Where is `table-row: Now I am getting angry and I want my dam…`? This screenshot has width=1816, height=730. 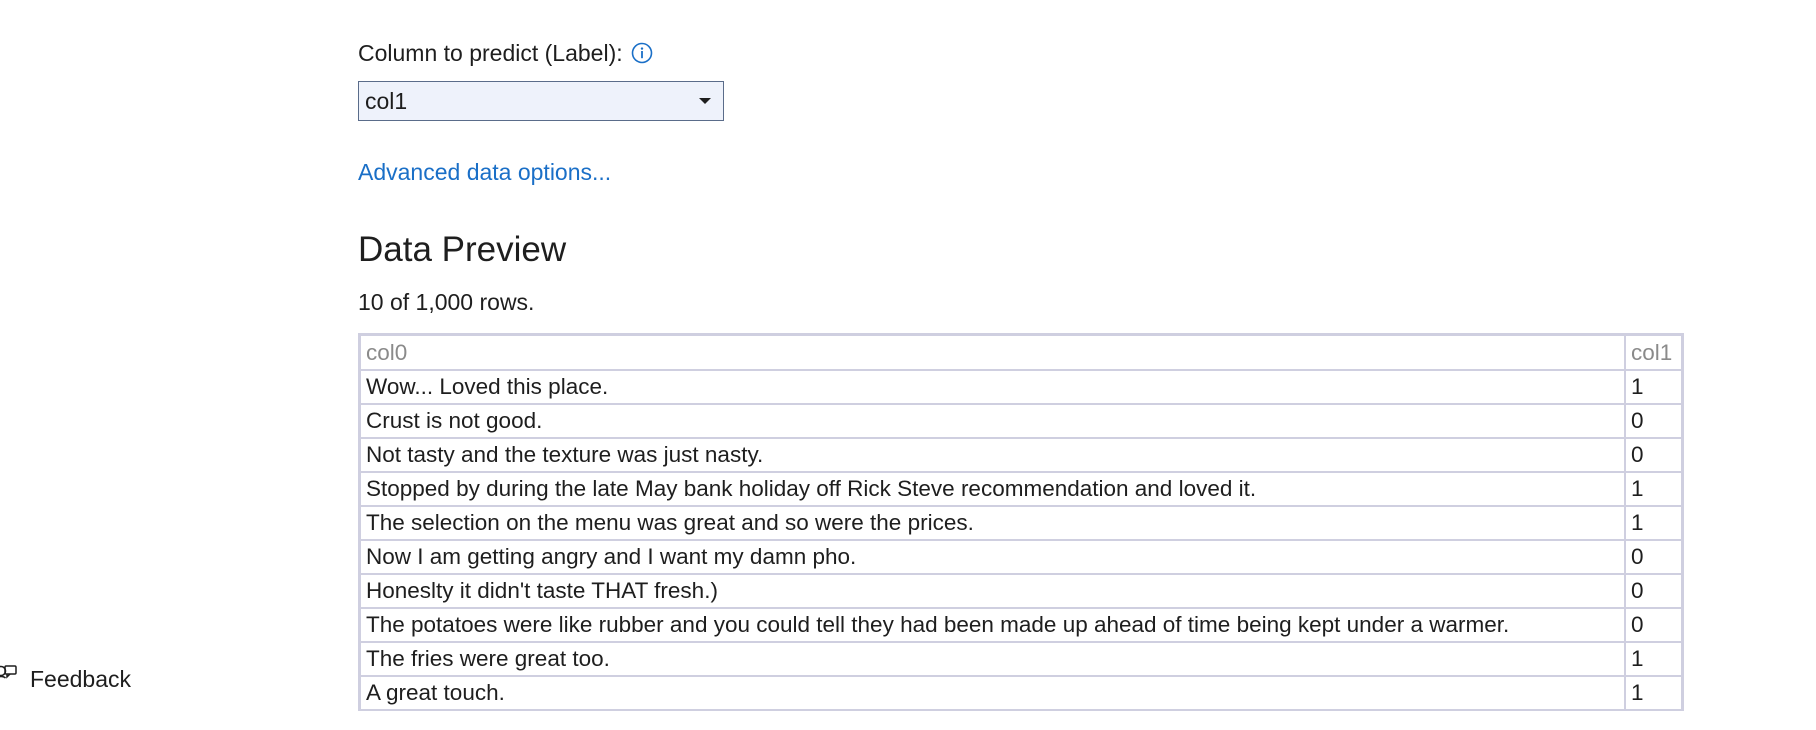
table-row: Now I am getting angry and I want my dam… is located at coordinates (1021, 557).